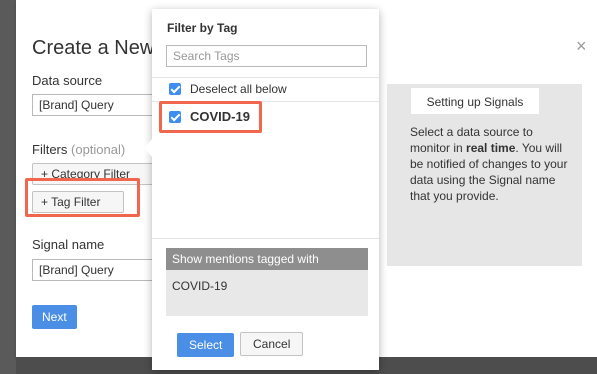 This screenshot has height=374, width=597. I want to click on tag-row-covid-19: COVID-19, so click(209, 116).